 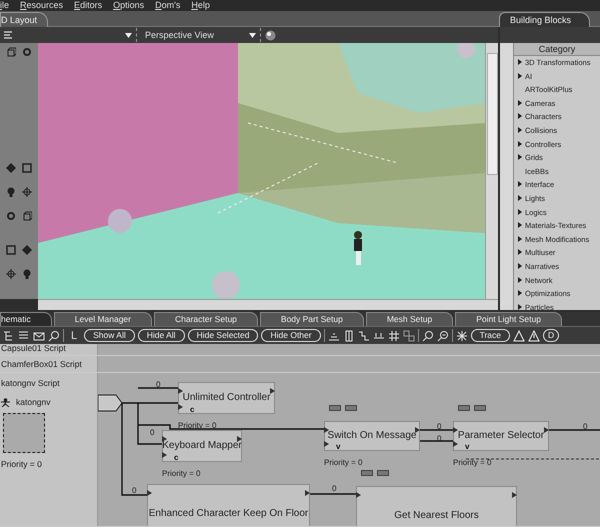 What do you see at coordinates (394, 336) in the screenshot?
I see `grid-icon` at bounding box center [394, 336].